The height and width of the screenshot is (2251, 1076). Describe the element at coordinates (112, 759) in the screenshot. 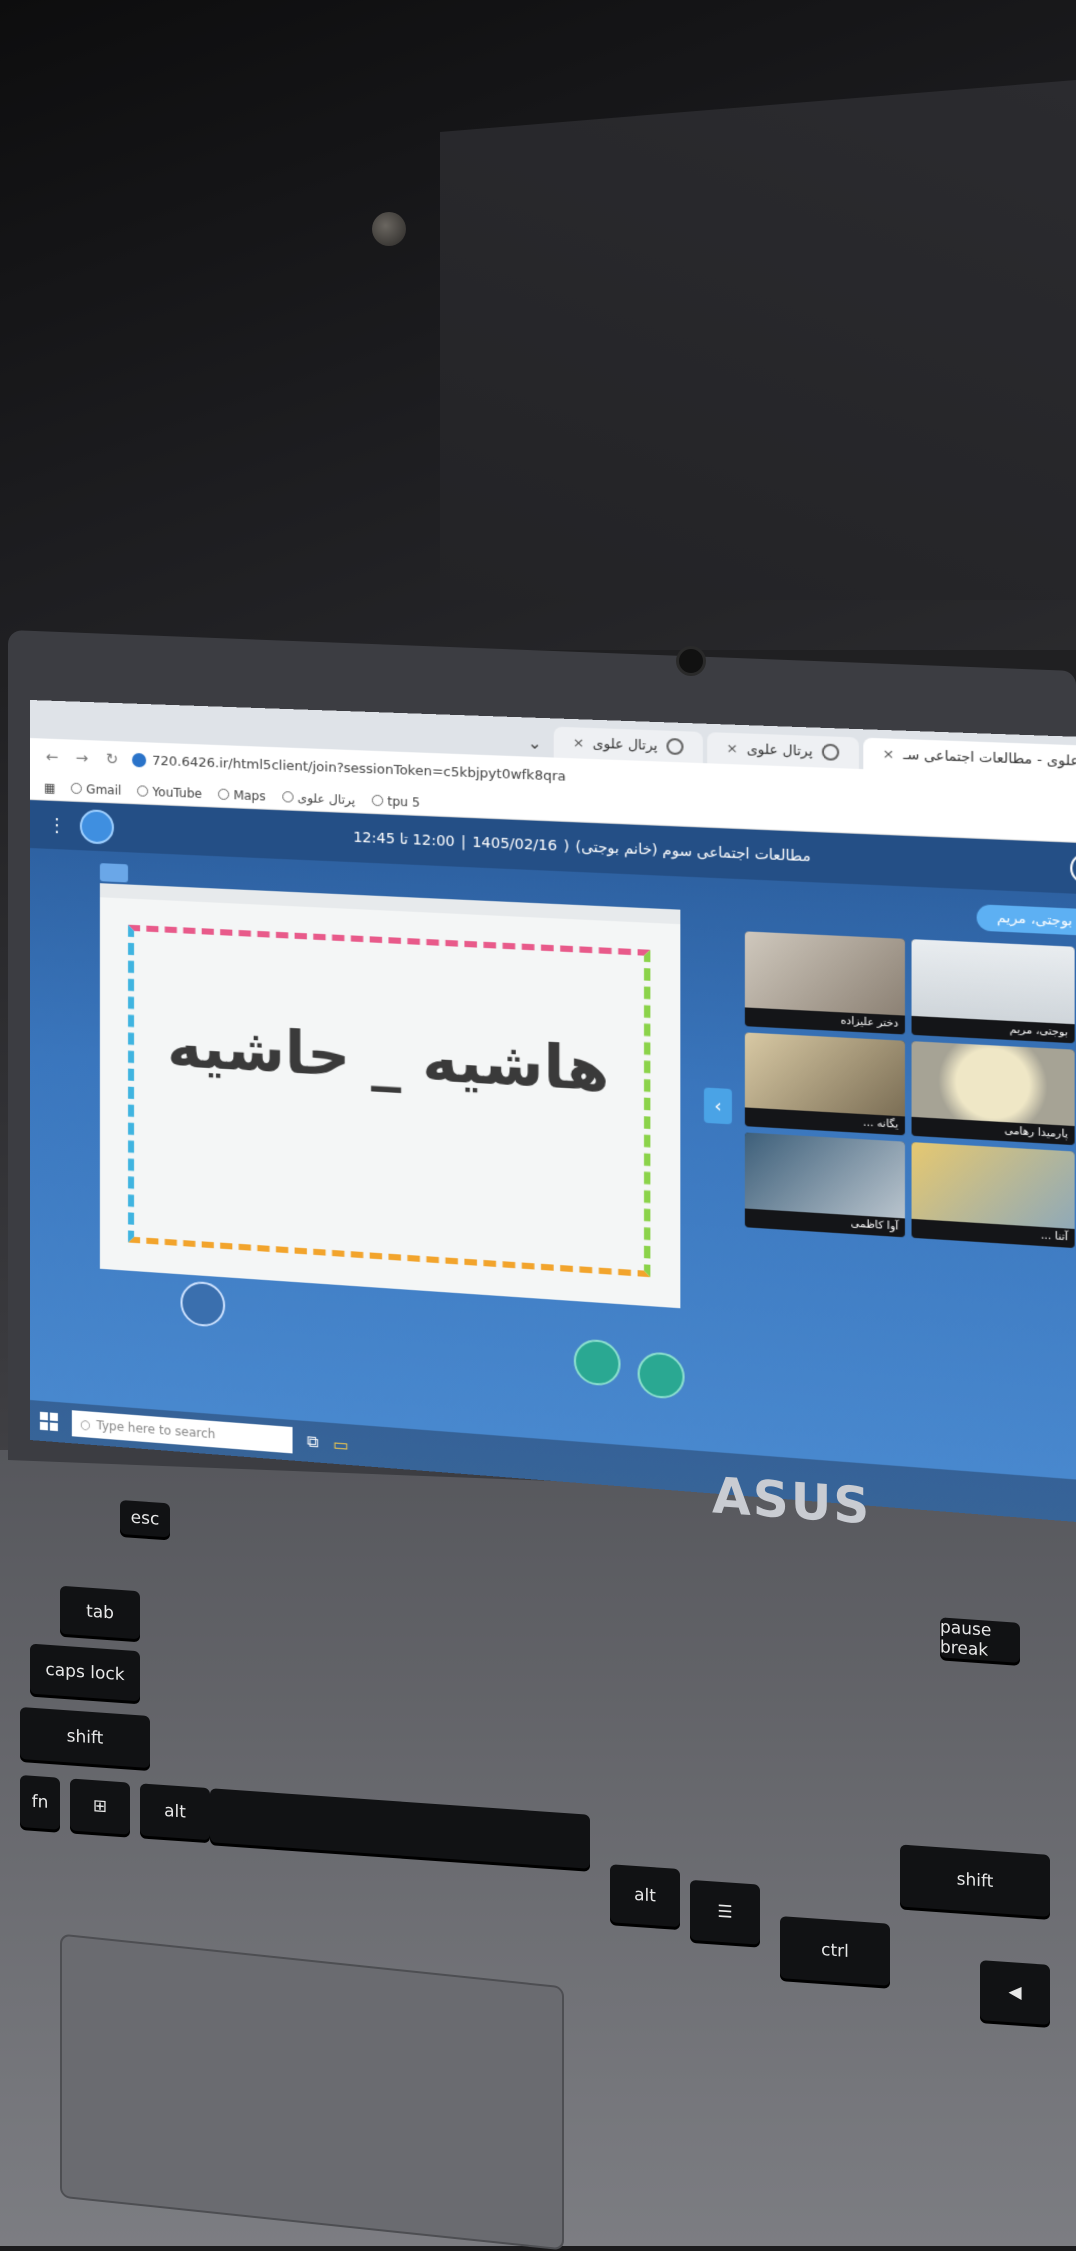

I see `reload-icon: ↻` at that location.